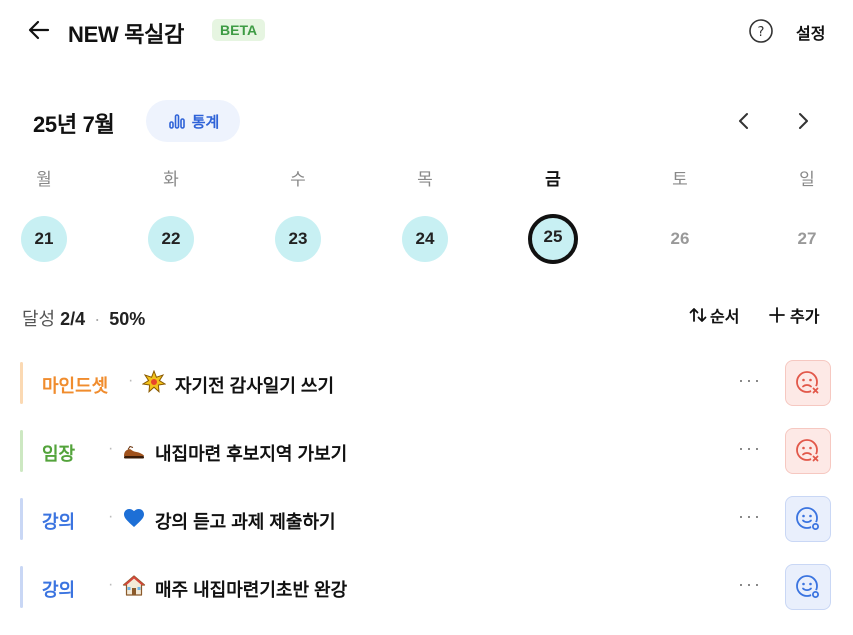 This screenshot has height=635, width=853. I want to click on weekday-label: 화, so click(171, 179).